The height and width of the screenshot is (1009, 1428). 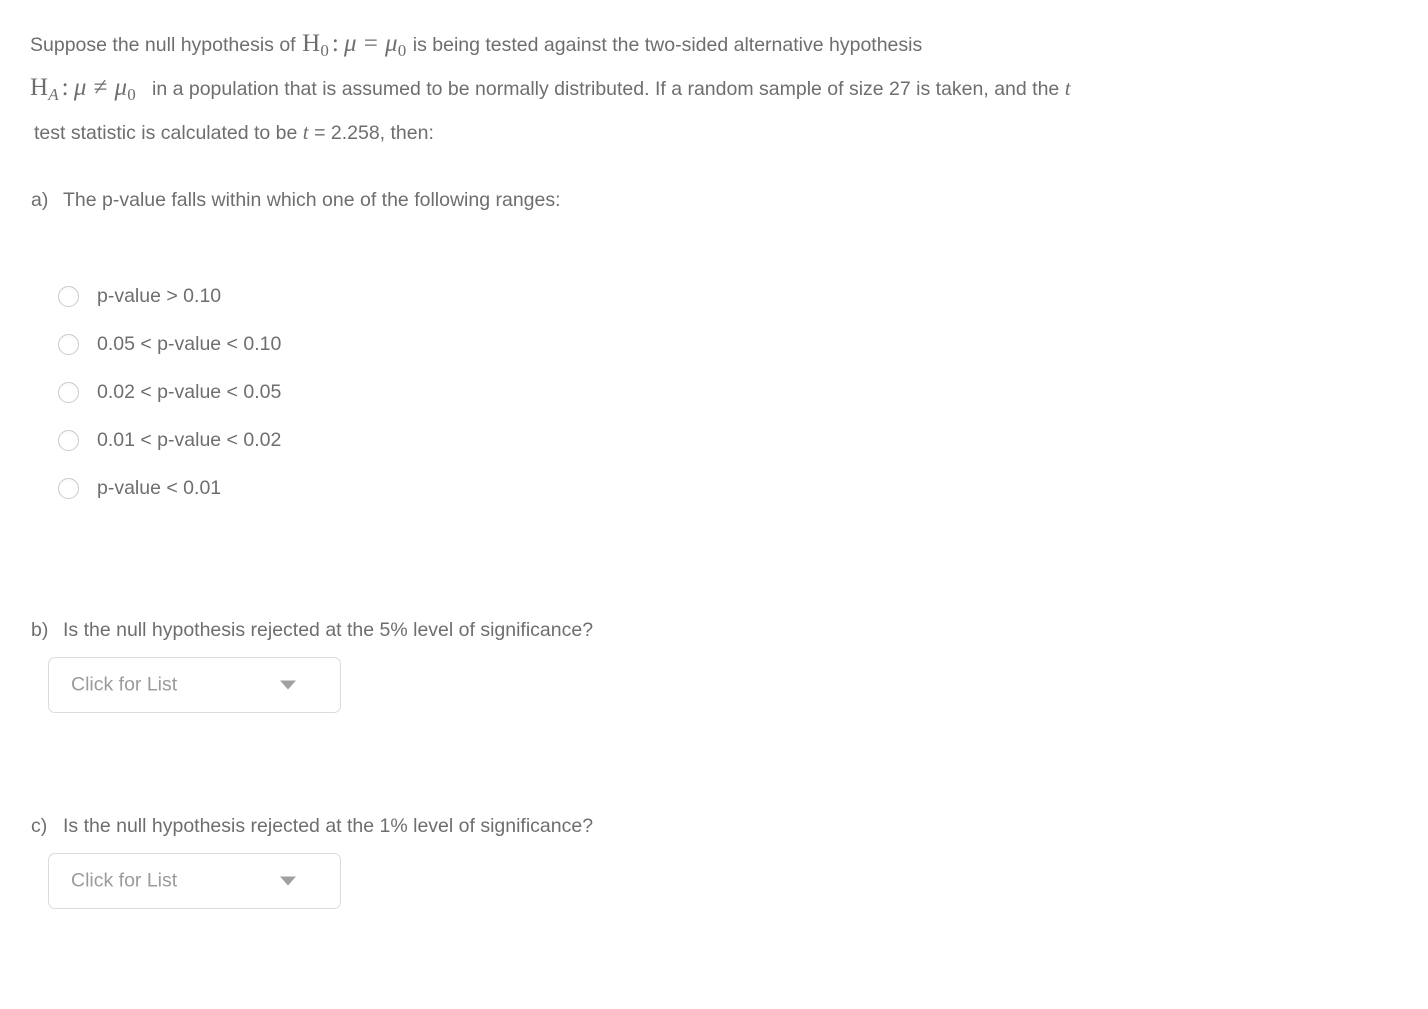 I want to click on option-row: 0.02 < p-value < 0.05, so click(x=169, y=392).